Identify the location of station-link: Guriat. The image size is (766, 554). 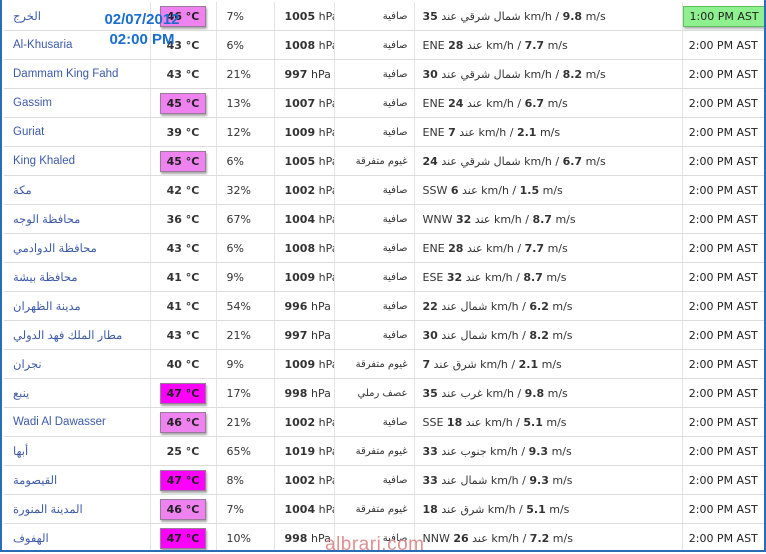
(77, 132).